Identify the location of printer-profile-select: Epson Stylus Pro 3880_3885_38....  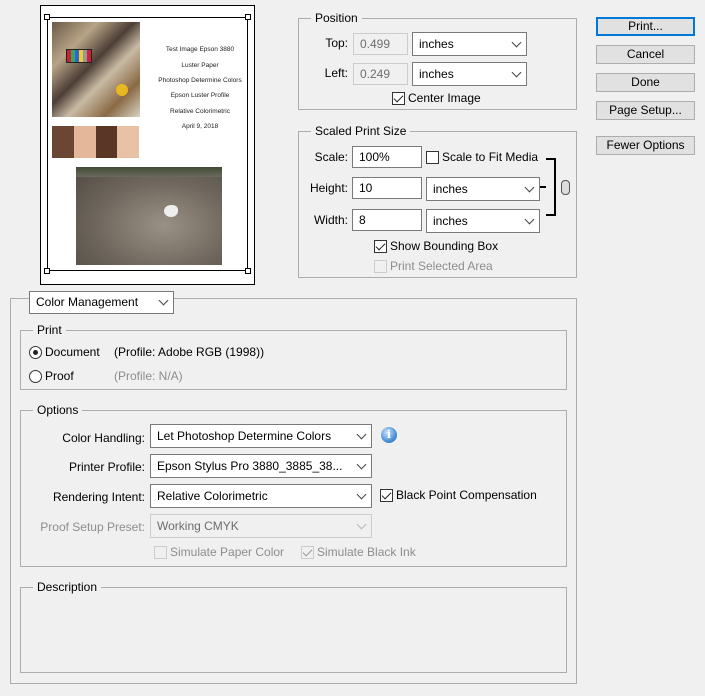
(261, 466).